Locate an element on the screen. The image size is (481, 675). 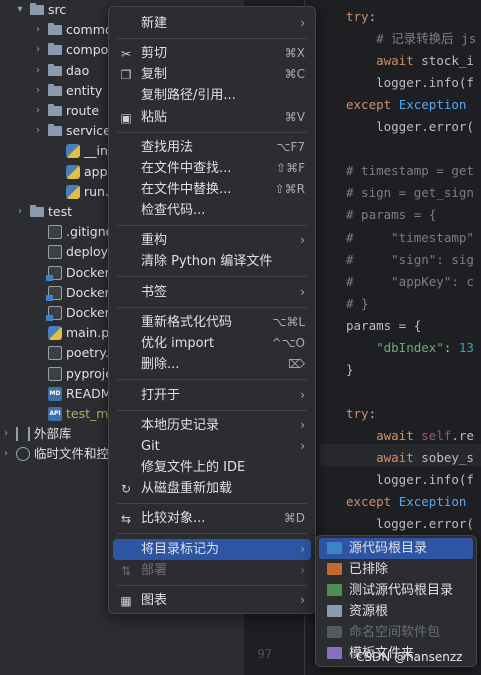
code-token: except is located at coordinates (372, 105).